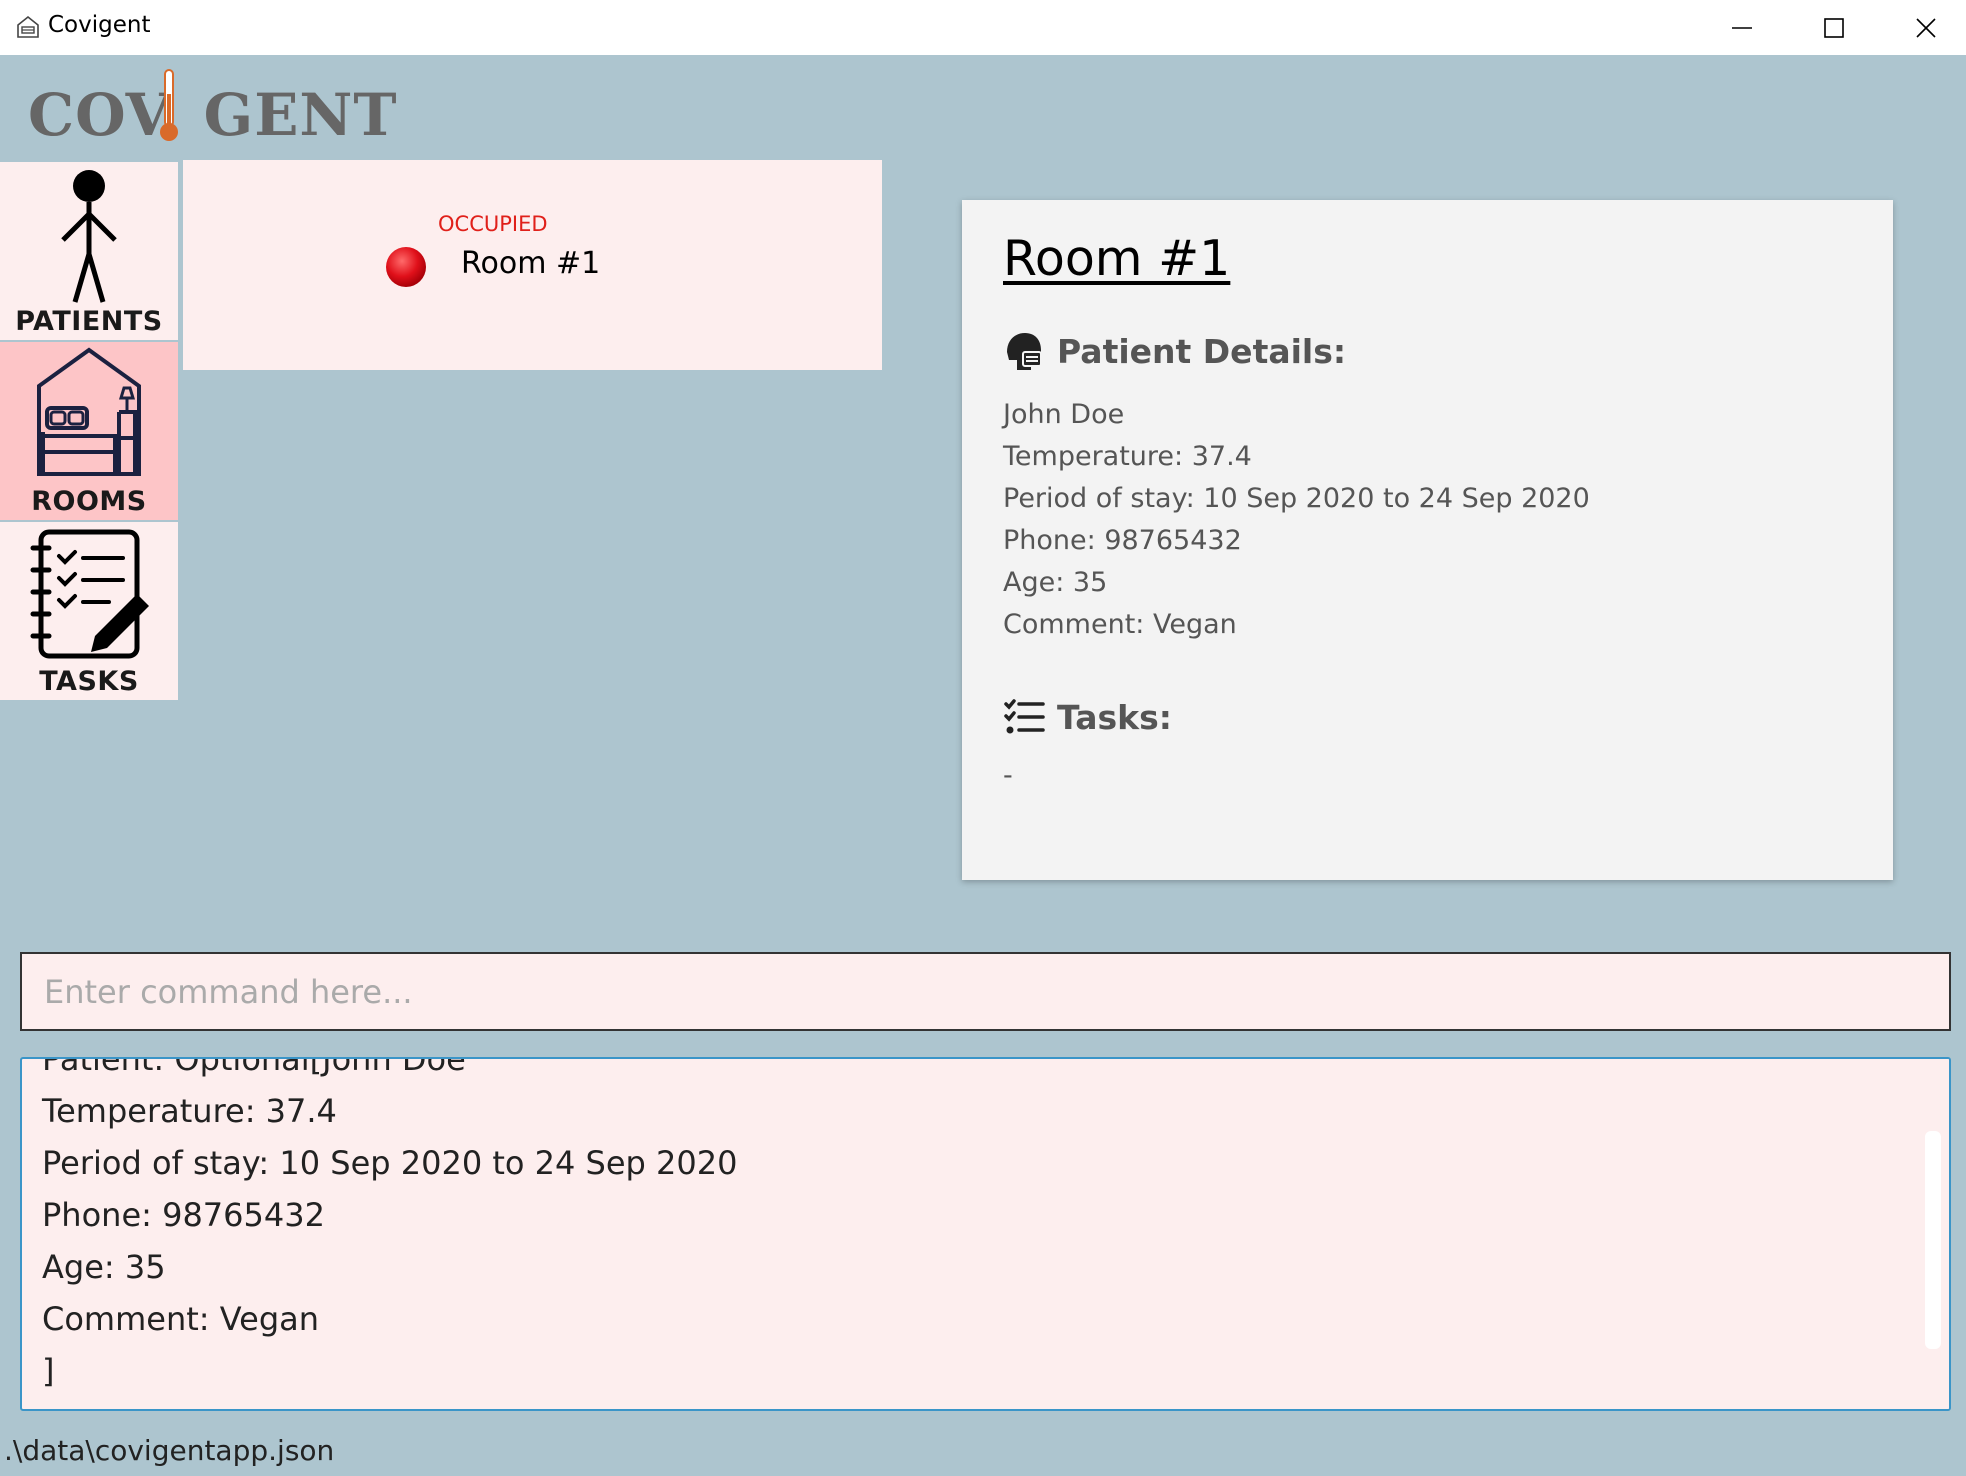 The height and width of the screenshot is (1476, 1966). I want to click on result-line: Temperature: 37.4, so click(189, 1111).